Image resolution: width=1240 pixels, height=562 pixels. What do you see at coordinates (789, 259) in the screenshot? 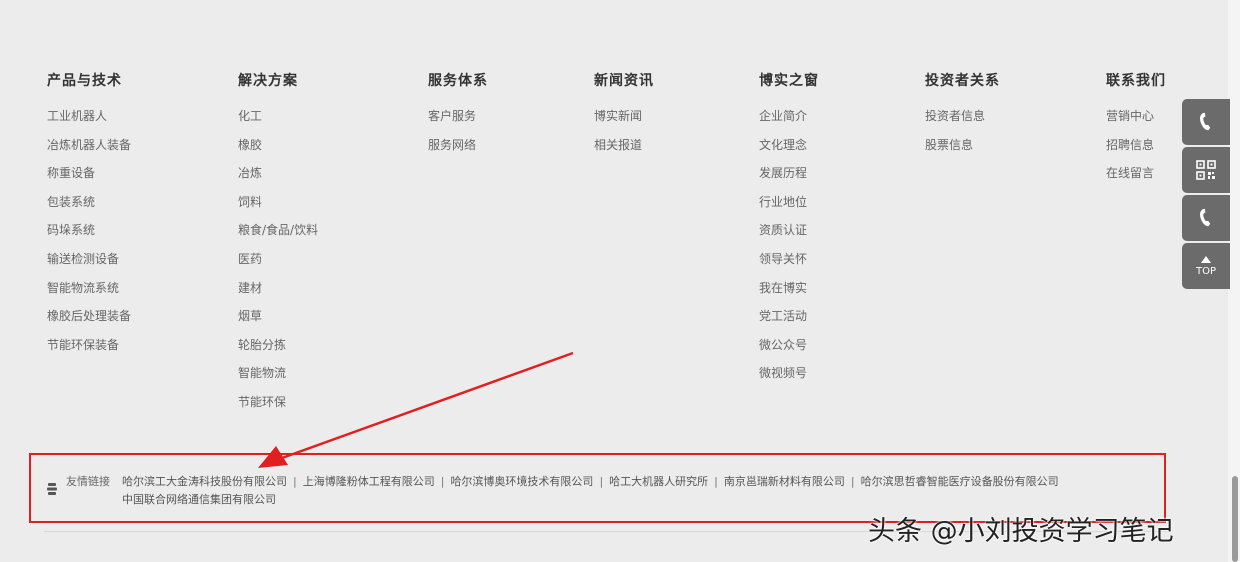
I see `footer-link: 领导关怀` at bounding box center [789, 259].